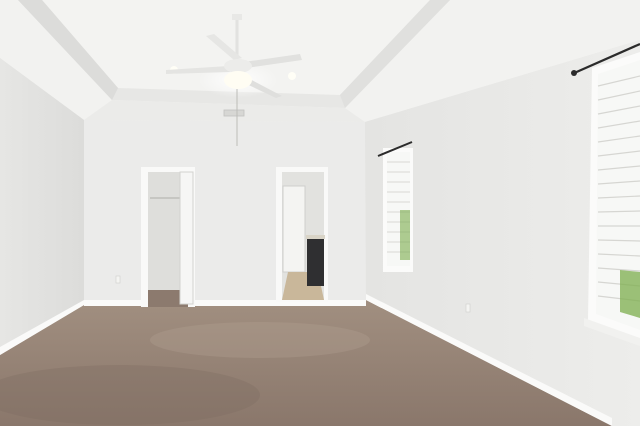 The image size is (640, 426). I want to click on window-middle, so click(395, 206).